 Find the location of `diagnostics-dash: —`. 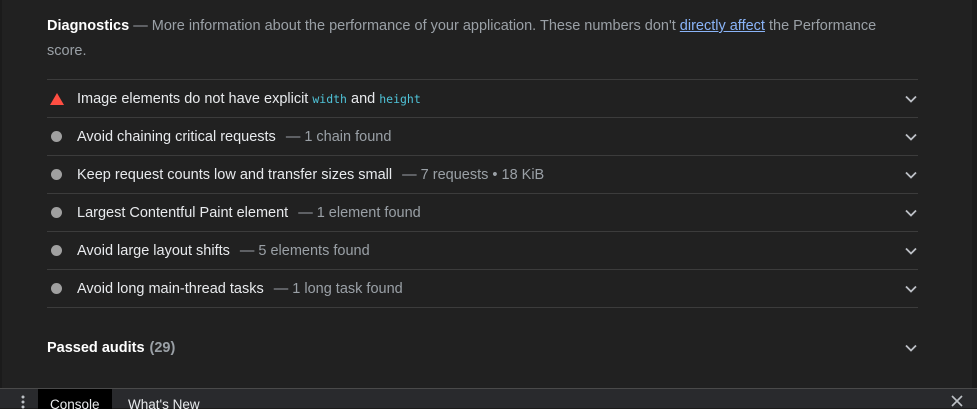

diagnostics-dash: — is located at coordinates (140, 26).